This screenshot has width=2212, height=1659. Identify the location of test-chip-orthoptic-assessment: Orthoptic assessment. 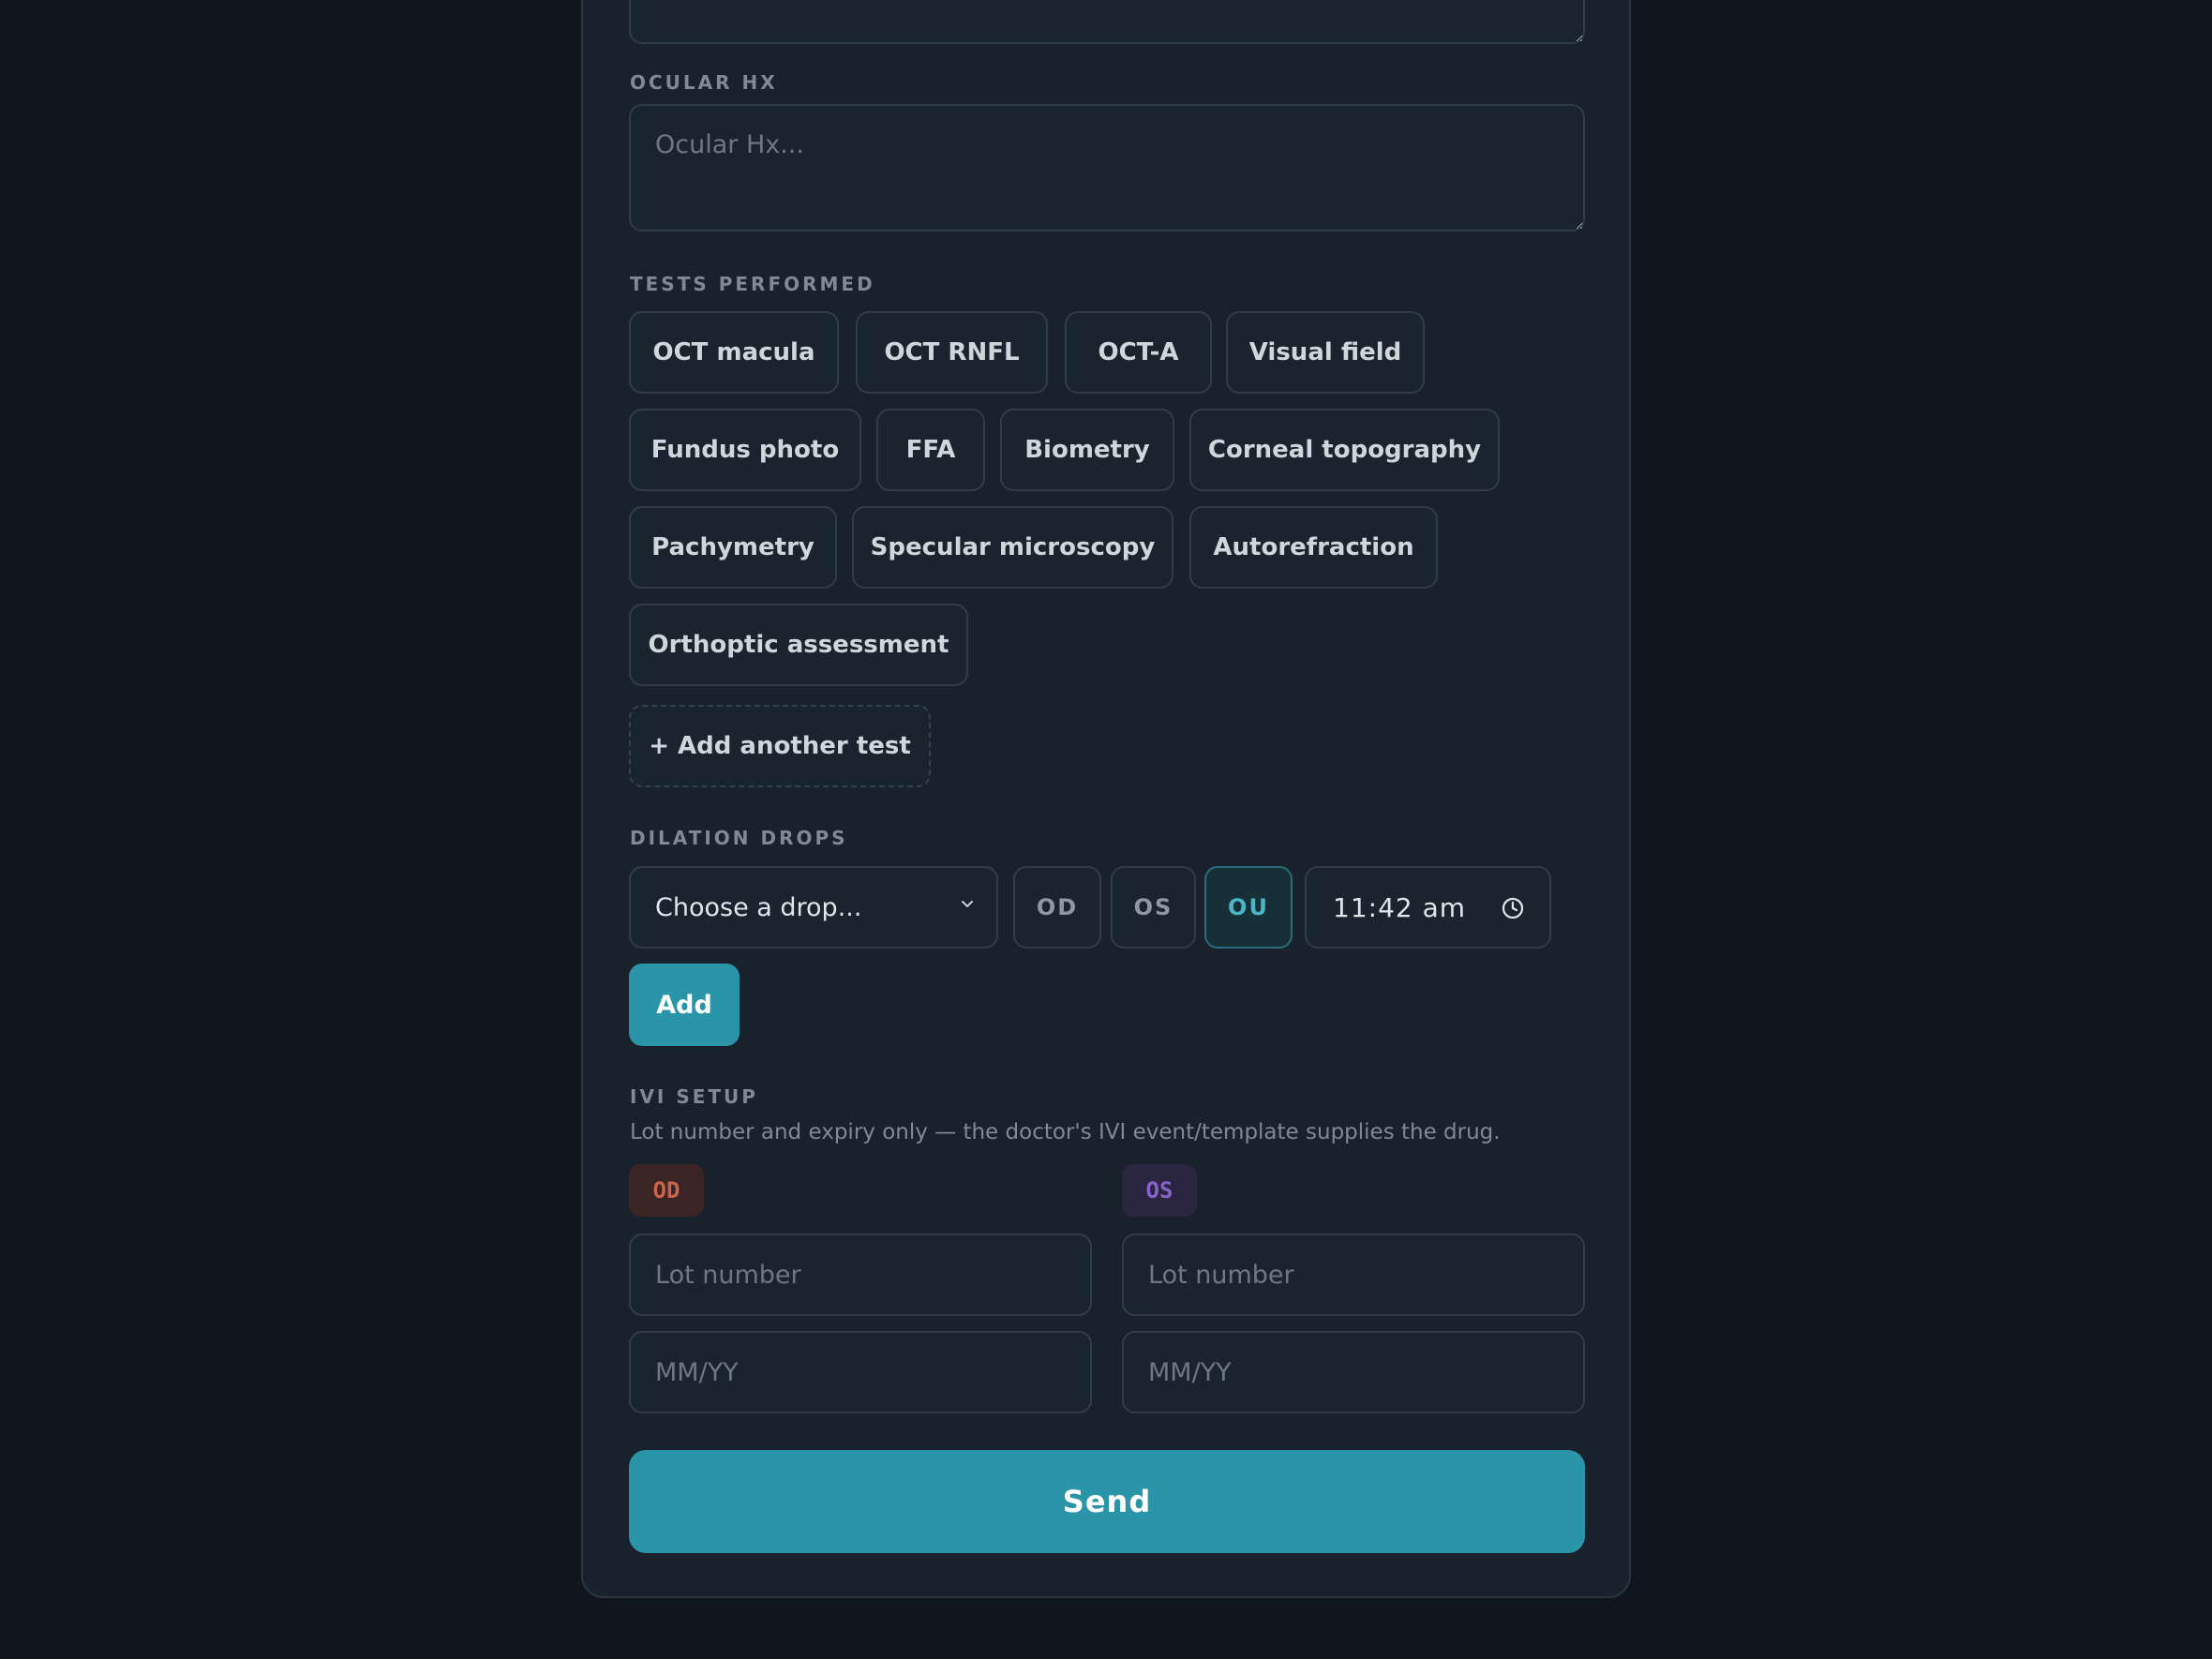
(798, 645).